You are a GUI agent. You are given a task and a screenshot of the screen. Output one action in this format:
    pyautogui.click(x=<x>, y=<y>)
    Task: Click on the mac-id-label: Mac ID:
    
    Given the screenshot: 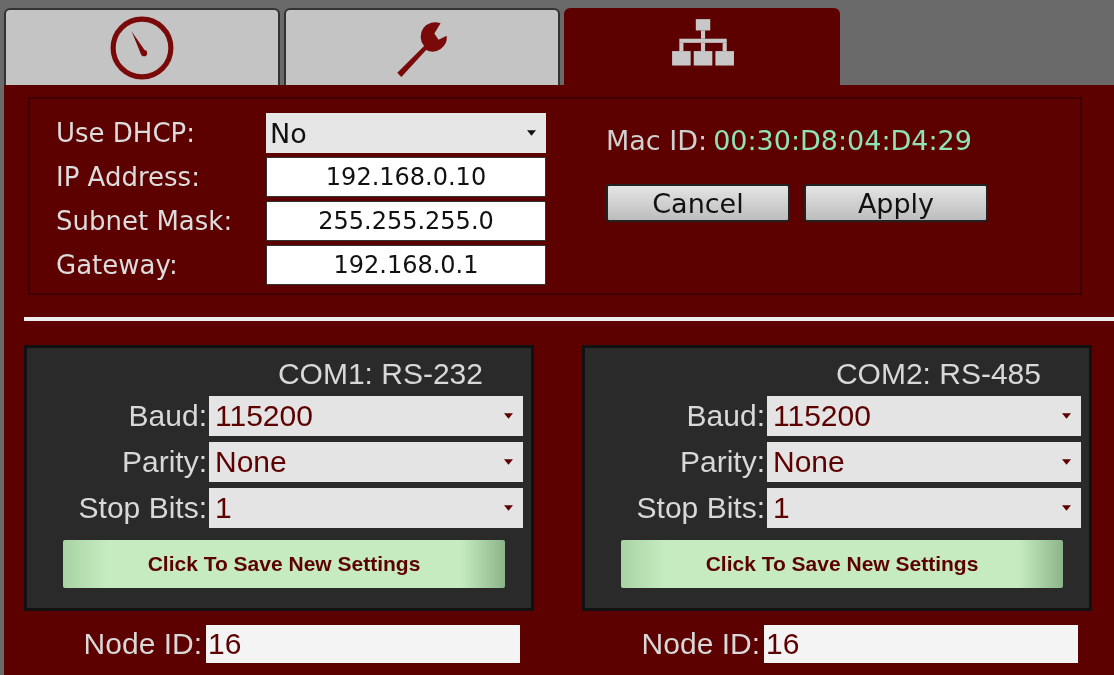 What is the action you would take?
    pyautogui.click(x=657, y=140)
    